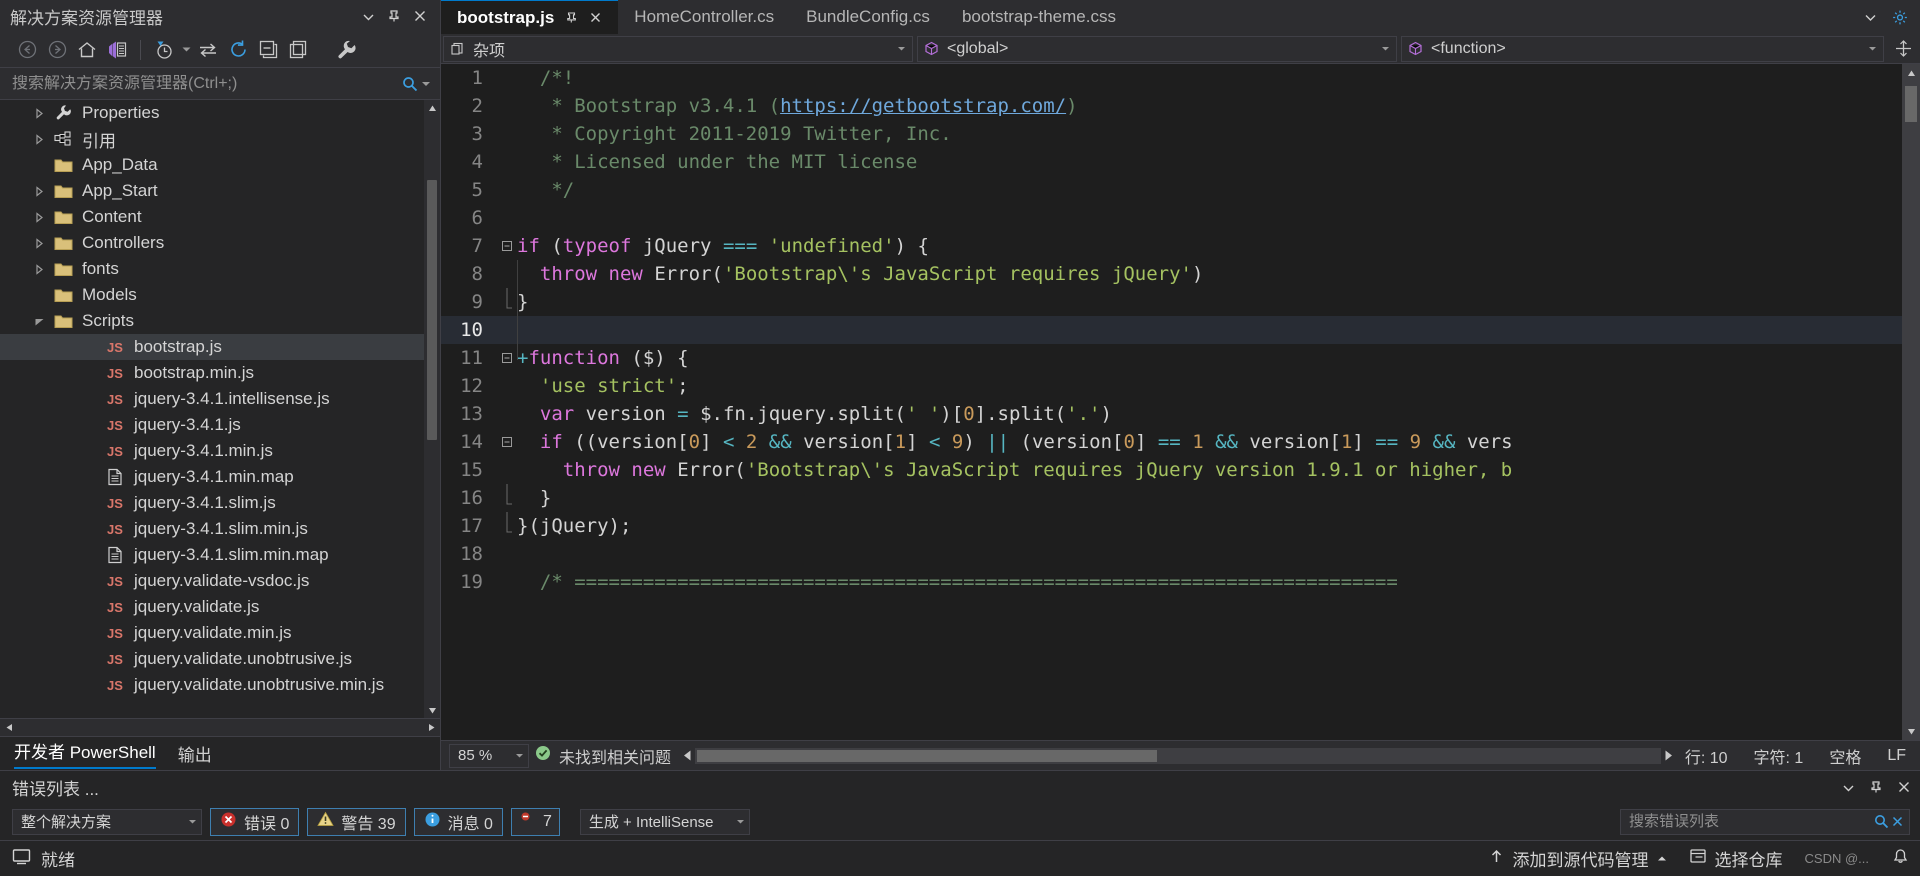  Describe the element at coordinates (1900, 859) in the screenshot. I see `notifications-icon` at that location.